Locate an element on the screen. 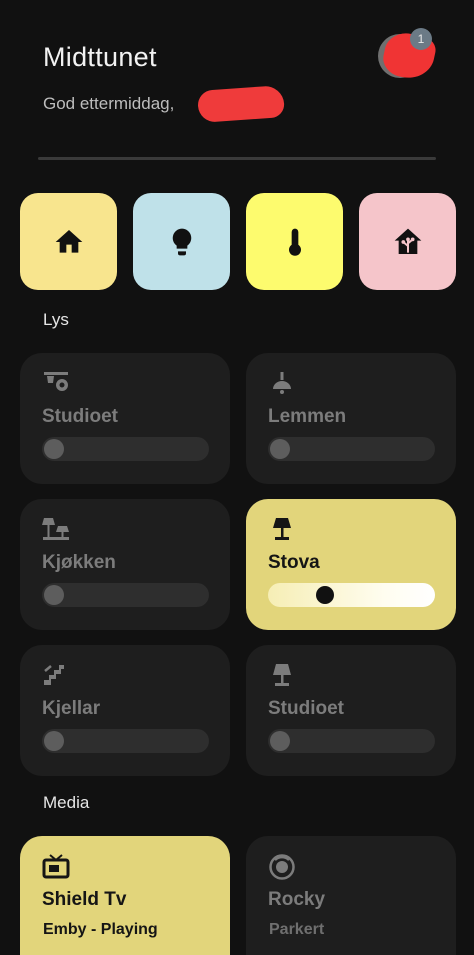 The width and height of the screenshot is (474, 955). table-lamps-icon is located at coordinates (55, 529).